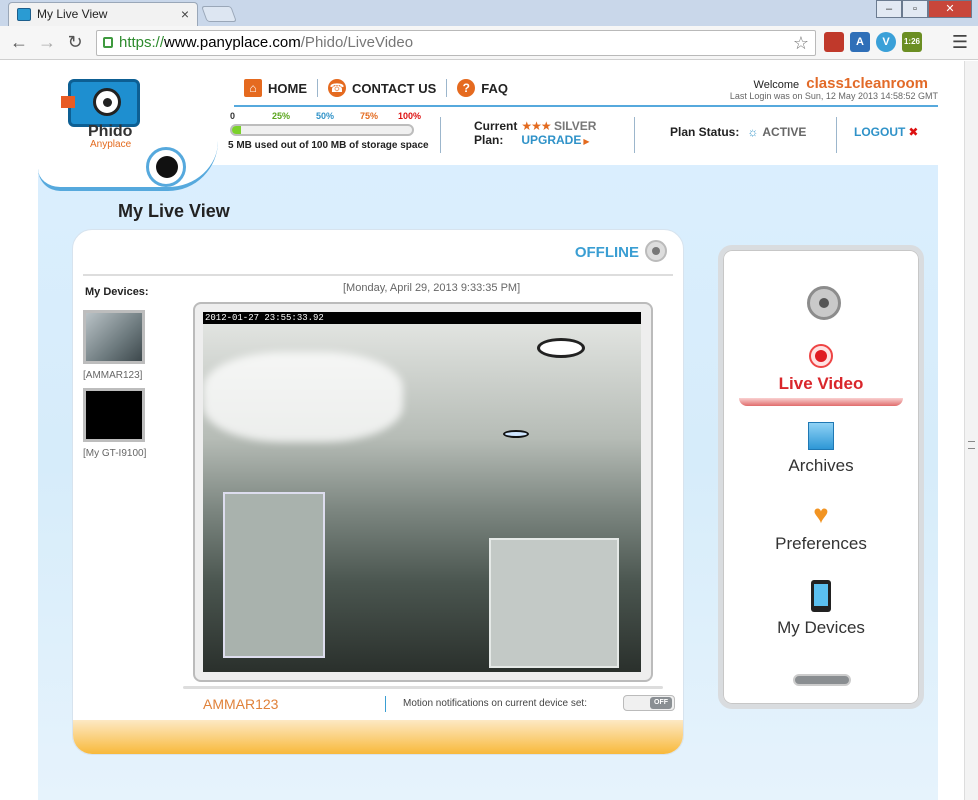  Describe the element at coordinates (241, 704) in the screenshot. I see `current-device-name: AMMAR123` at that location.